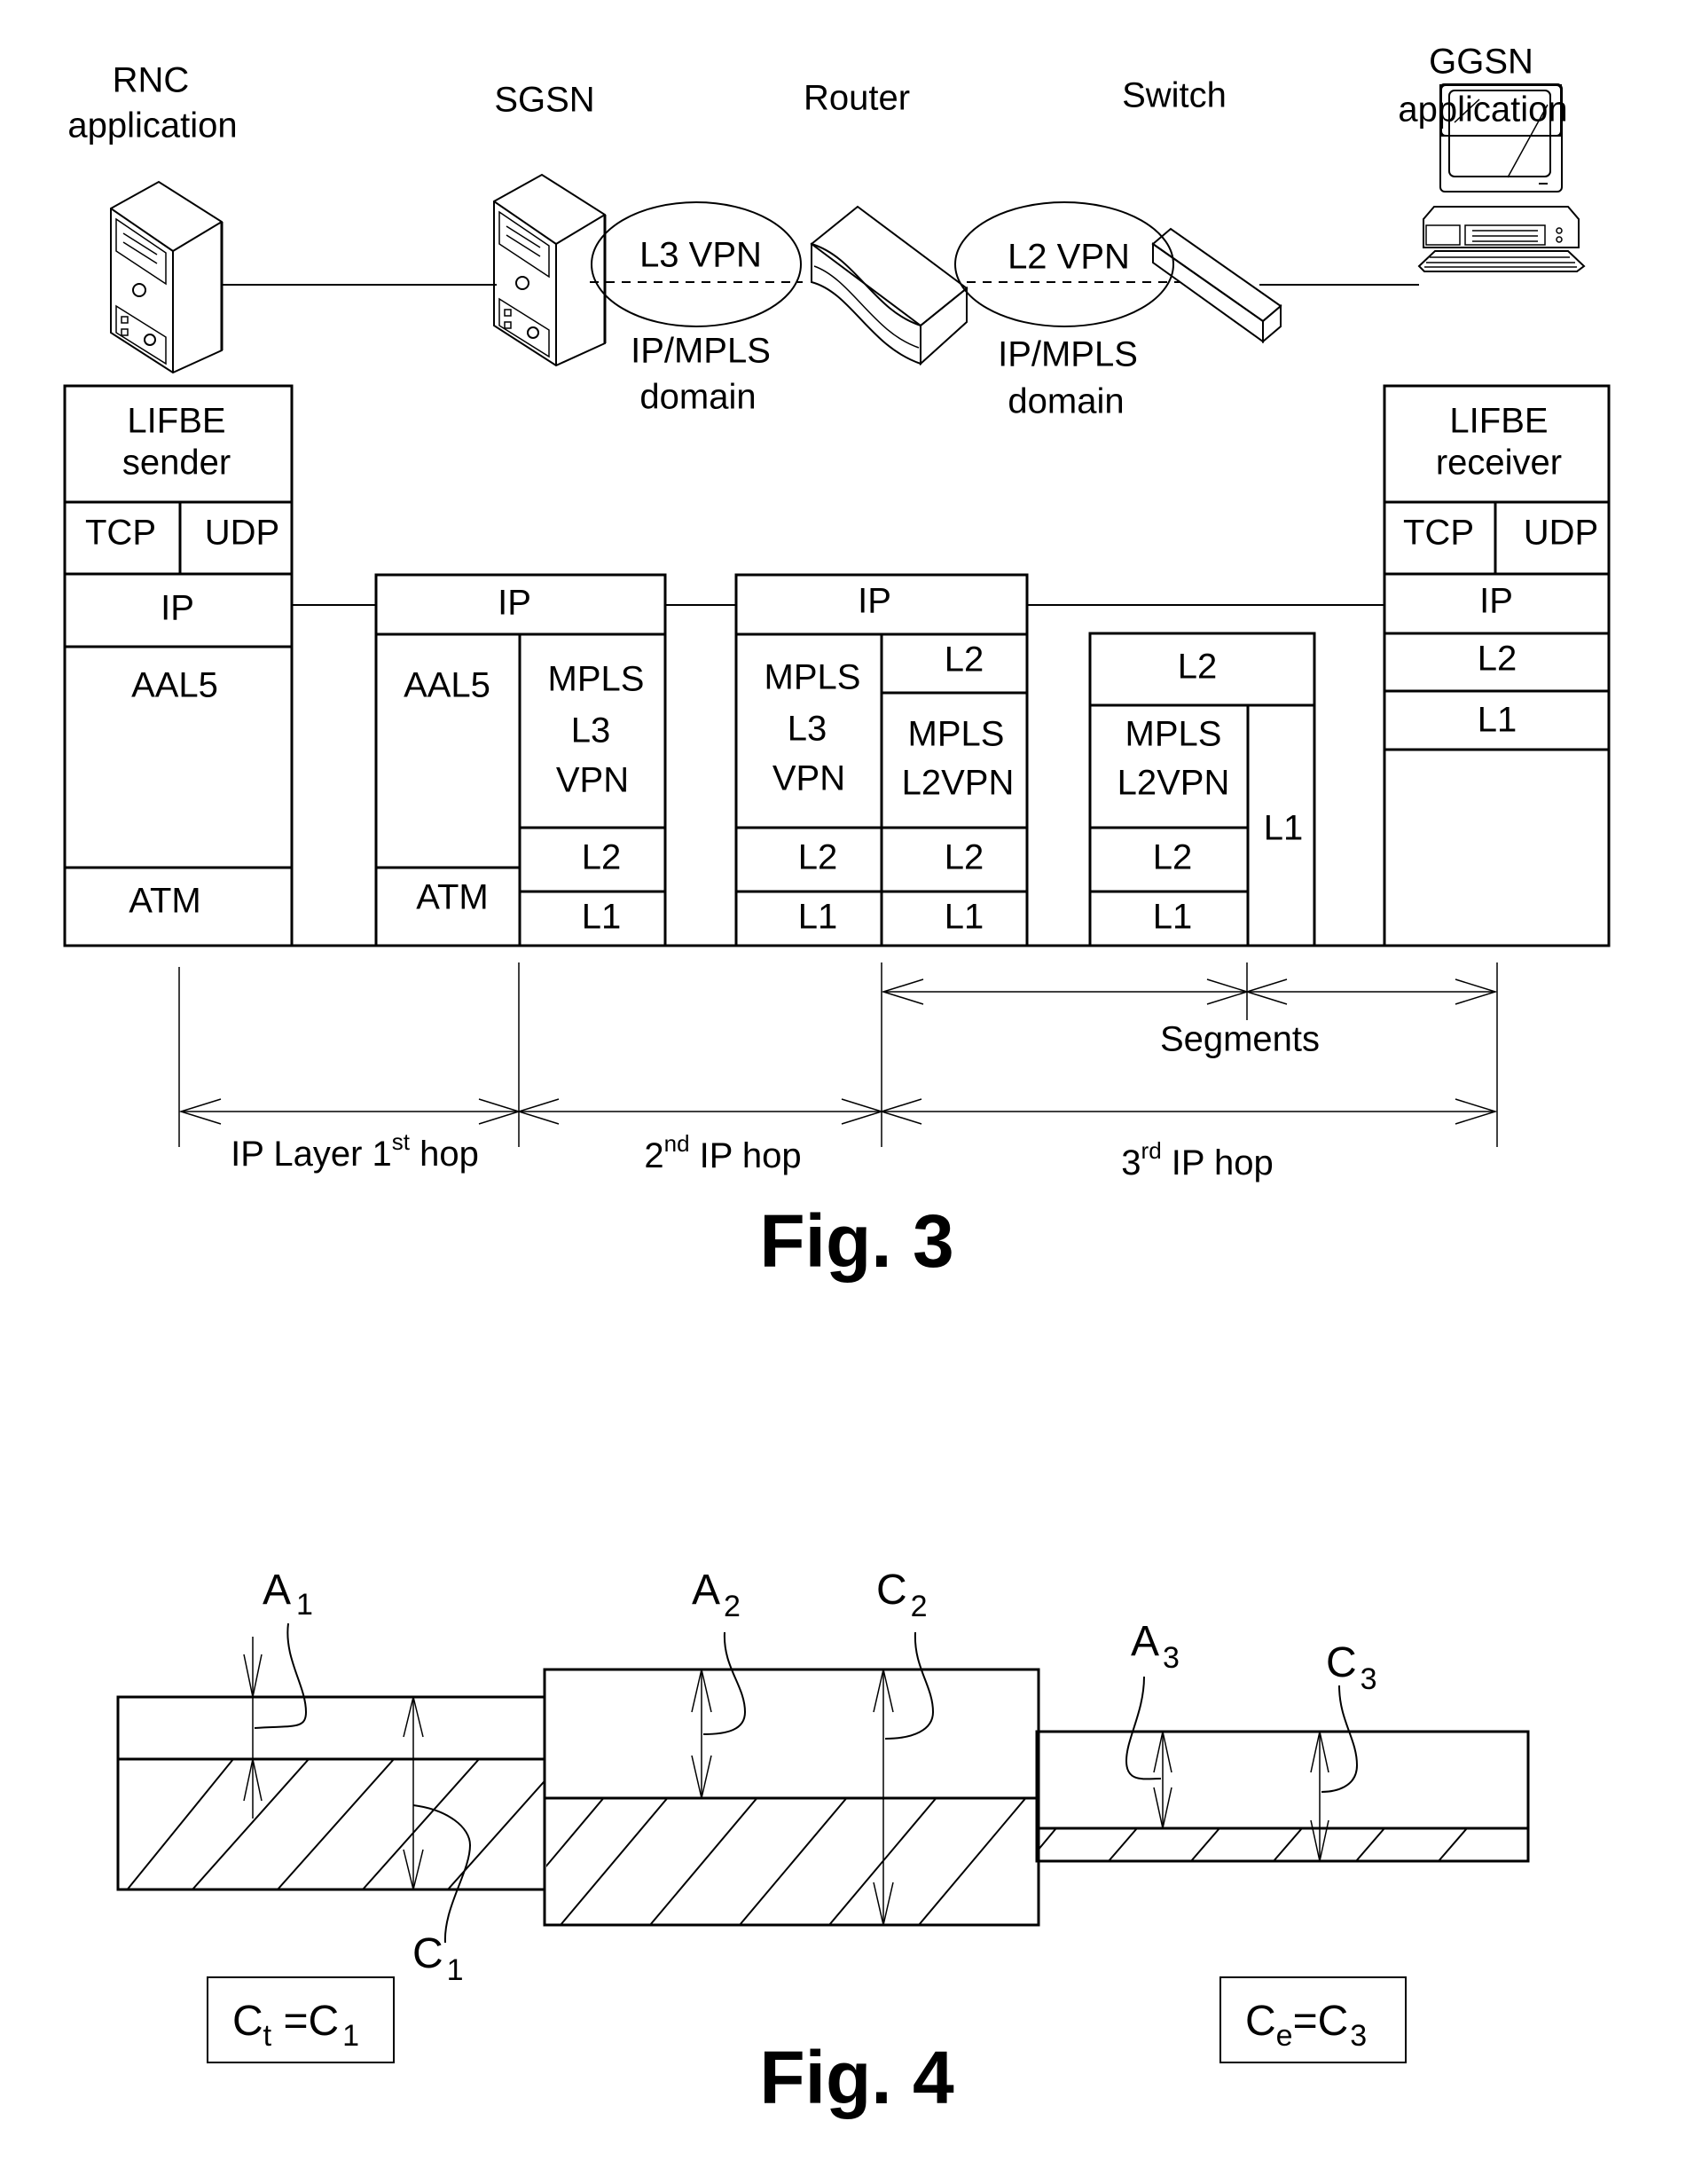 This screenshot has width=1686, height=2184. Describe the element at coordinates (592, 780) in the screenshot. I see `layer-mpls-line3: VPN` at that location.